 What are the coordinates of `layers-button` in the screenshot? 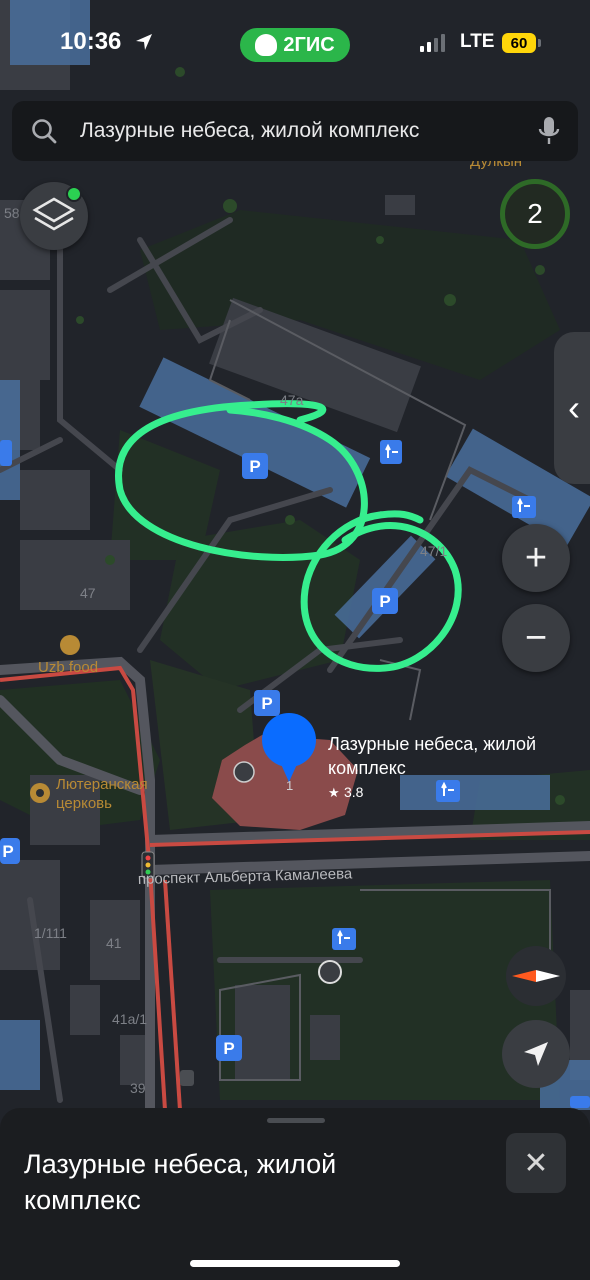 It's located at (54, 216).